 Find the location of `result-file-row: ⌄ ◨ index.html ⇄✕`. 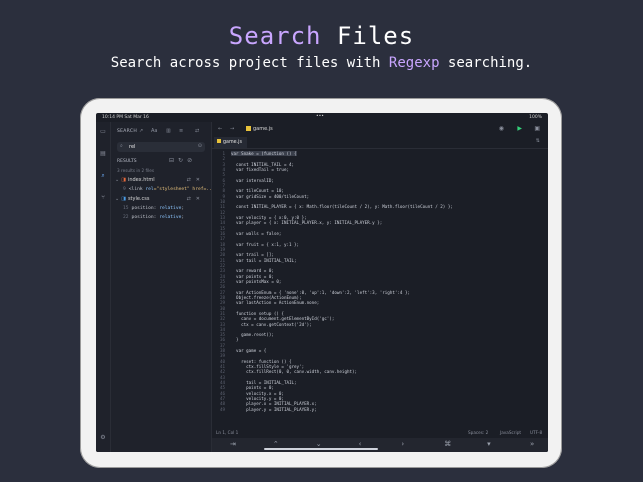

result-file-row: ⌄ ◨ index.html ⇄✕ is located at coordinates (162, 181).